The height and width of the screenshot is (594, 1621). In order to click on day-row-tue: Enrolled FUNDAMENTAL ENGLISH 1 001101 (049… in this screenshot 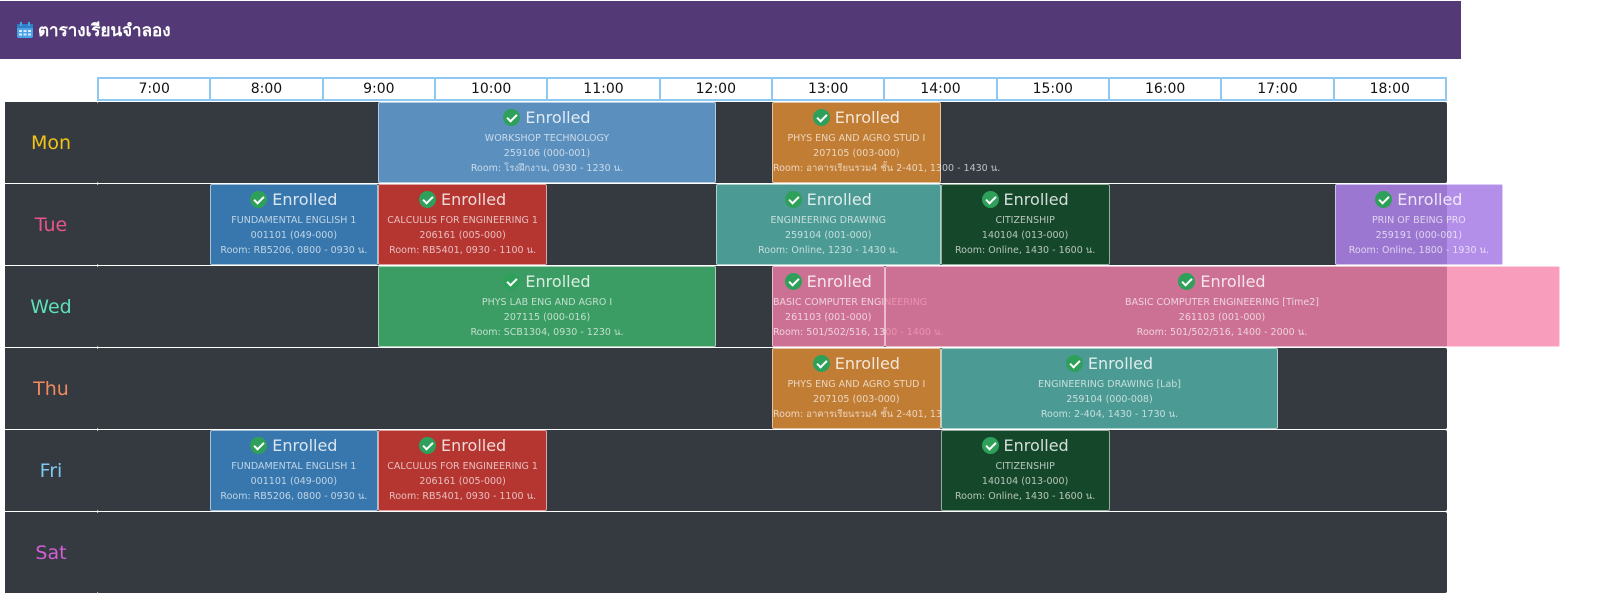, I will do `click(800, 224)`.